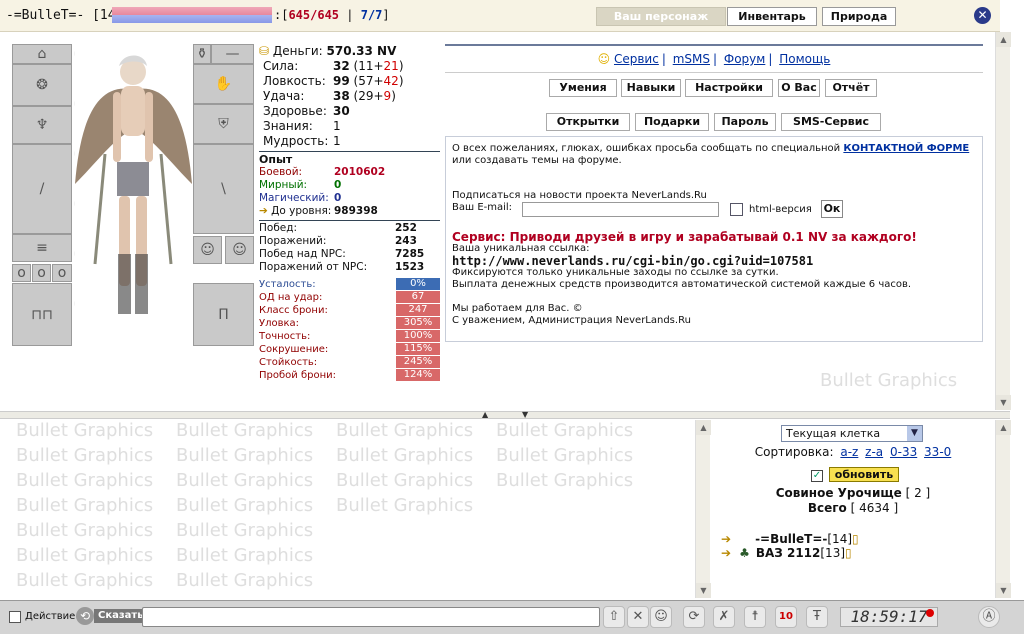  Describe the element at coordinates (42, 125) in the screenshot. I see `slot-necklace: ♆` at that location.